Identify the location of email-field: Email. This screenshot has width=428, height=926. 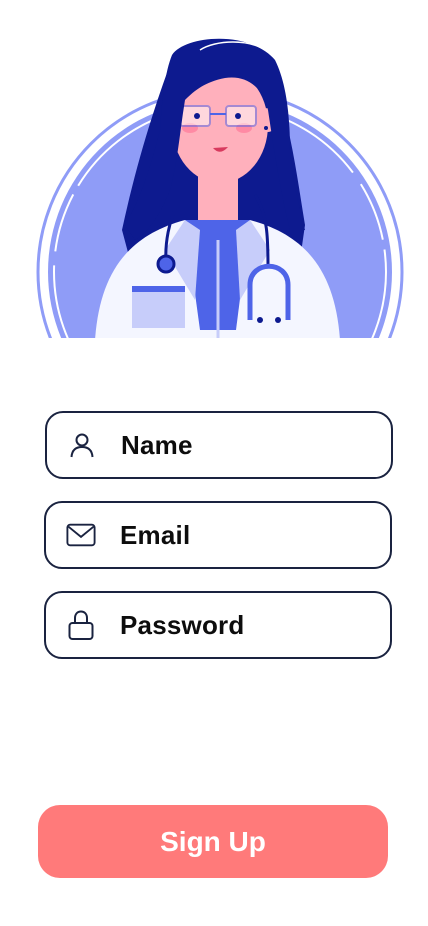
(218, 535).